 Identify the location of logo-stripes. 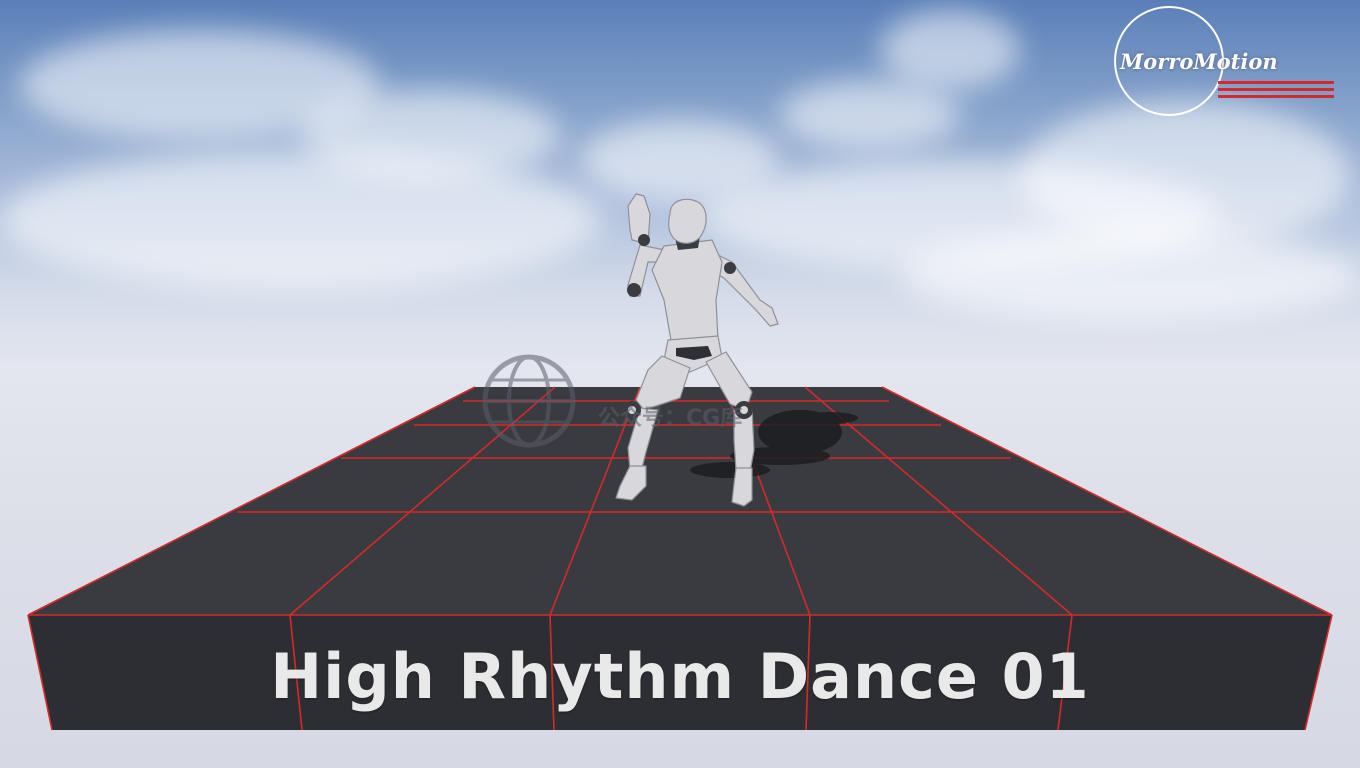
(1276, 91).